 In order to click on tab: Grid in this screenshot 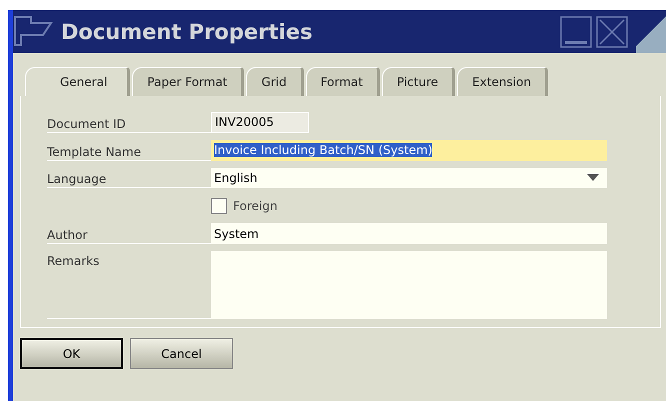, I will do `click(275, 81)`.